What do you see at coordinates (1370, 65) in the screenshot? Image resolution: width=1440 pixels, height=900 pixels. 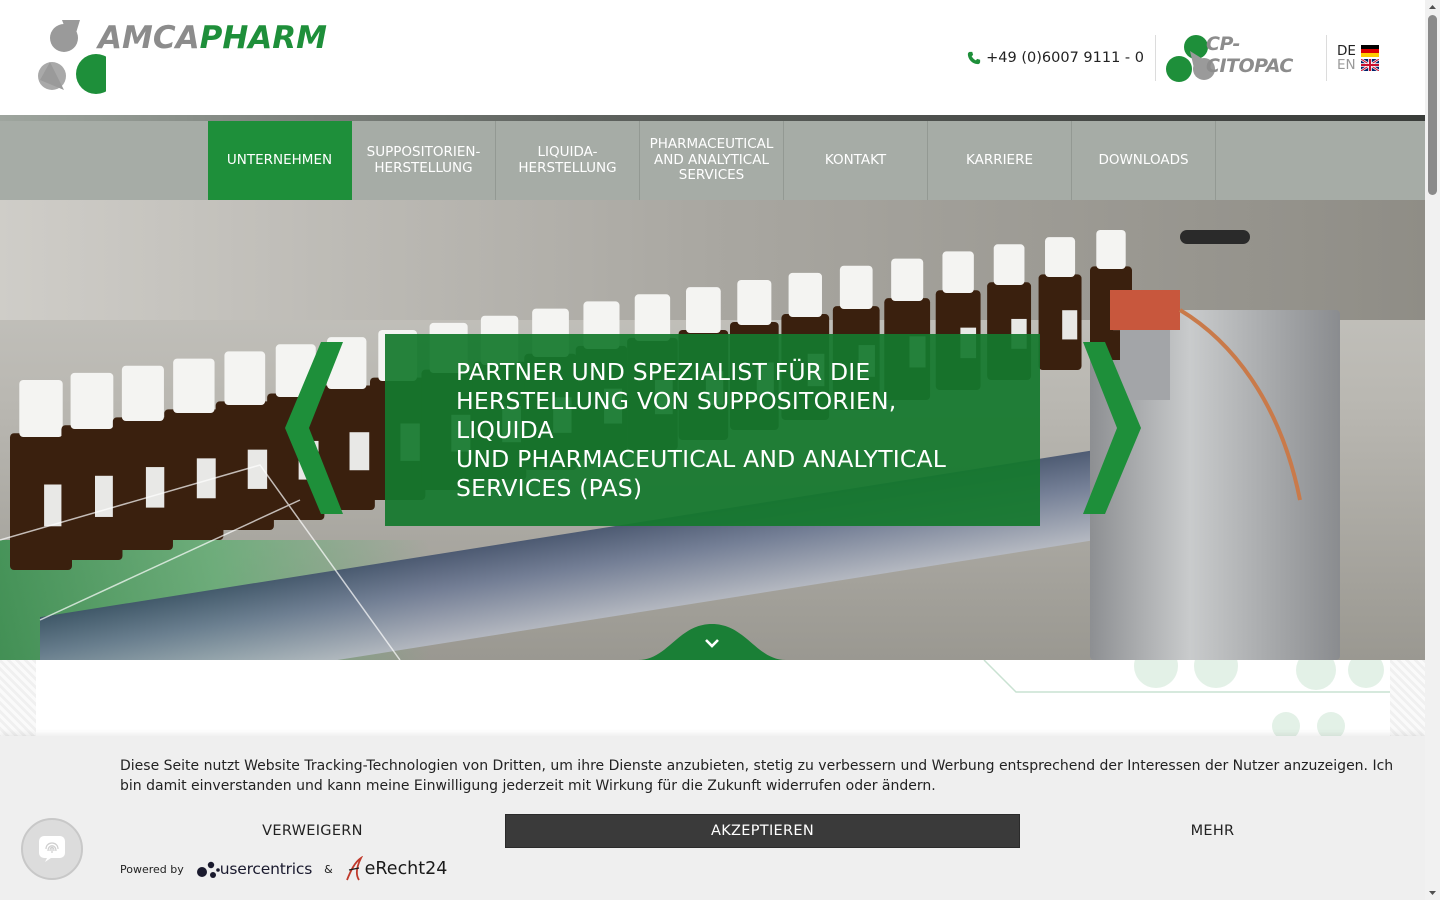 I see `uk-flag-icon` at bounding box center [1370, 65].